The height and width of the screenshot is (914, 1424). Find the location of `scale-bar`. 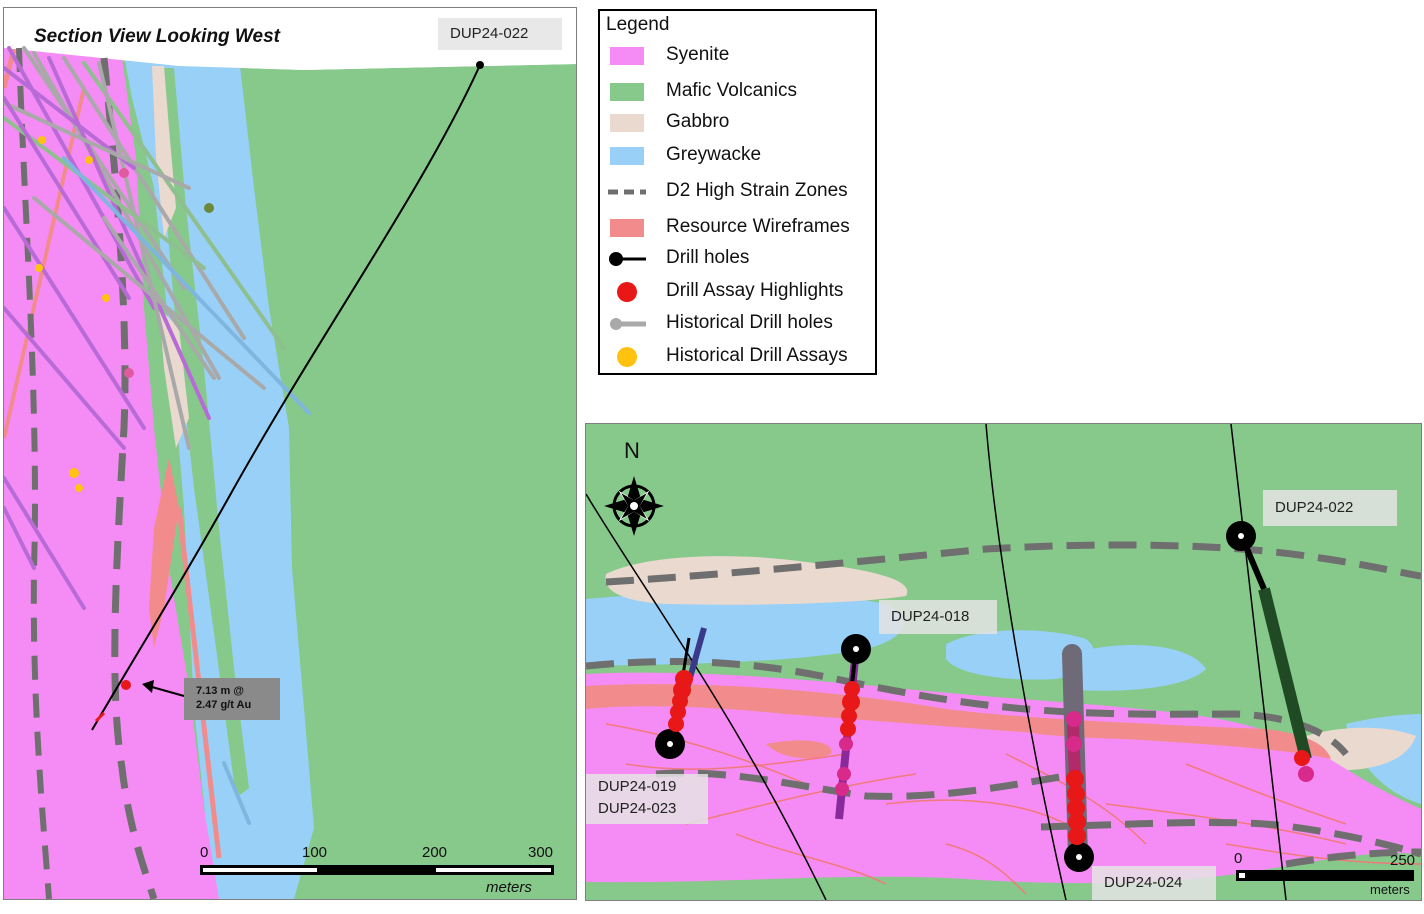

scale-bar is located at coordinates (377, 870).